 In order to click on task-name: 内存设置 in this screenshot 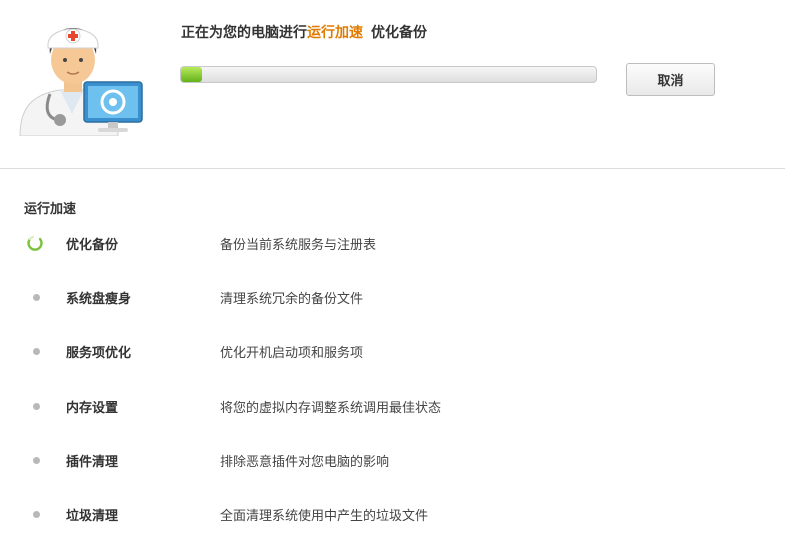, I will do `click(92, 408)`.